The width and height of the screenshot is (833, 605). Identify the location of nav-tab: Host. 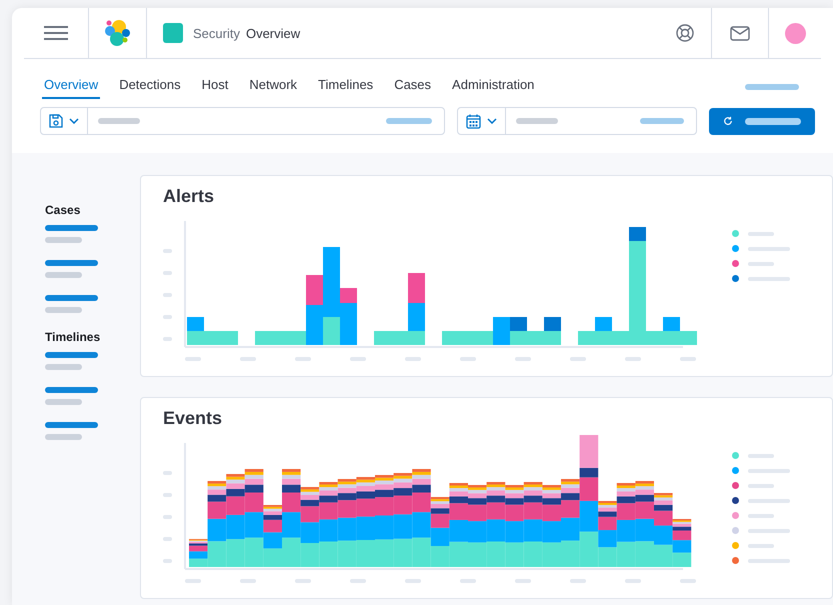
(215, 87).